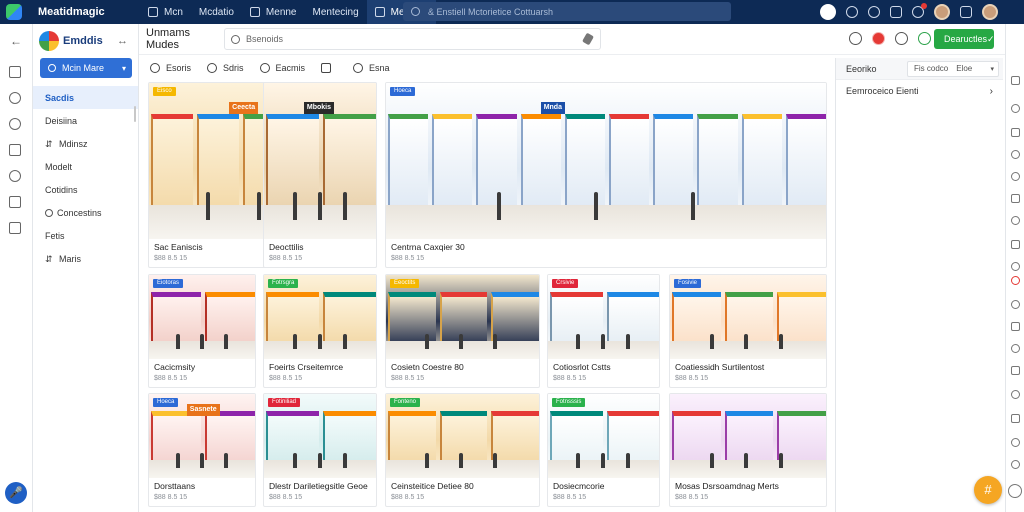  What do you see at coordinates (16, 493) in the screenshot?
I see `microphone-button: 🎤` at bounding box center [16, 493].